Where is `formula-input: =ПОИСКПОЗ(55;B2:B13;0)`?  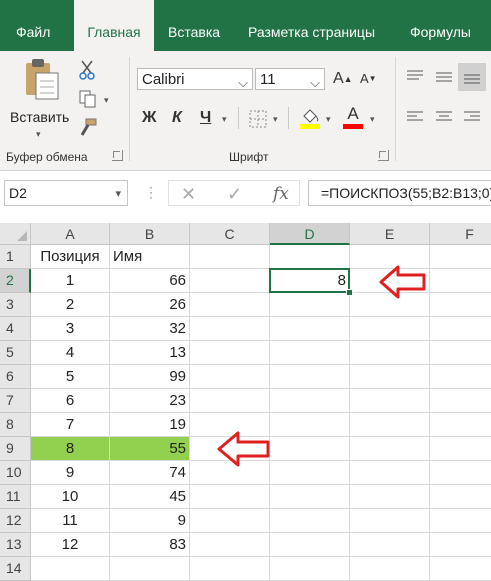 formula-input: =ПОИСКПОЗ(55;B2:B13;0) is located at coordinates (399, 193).